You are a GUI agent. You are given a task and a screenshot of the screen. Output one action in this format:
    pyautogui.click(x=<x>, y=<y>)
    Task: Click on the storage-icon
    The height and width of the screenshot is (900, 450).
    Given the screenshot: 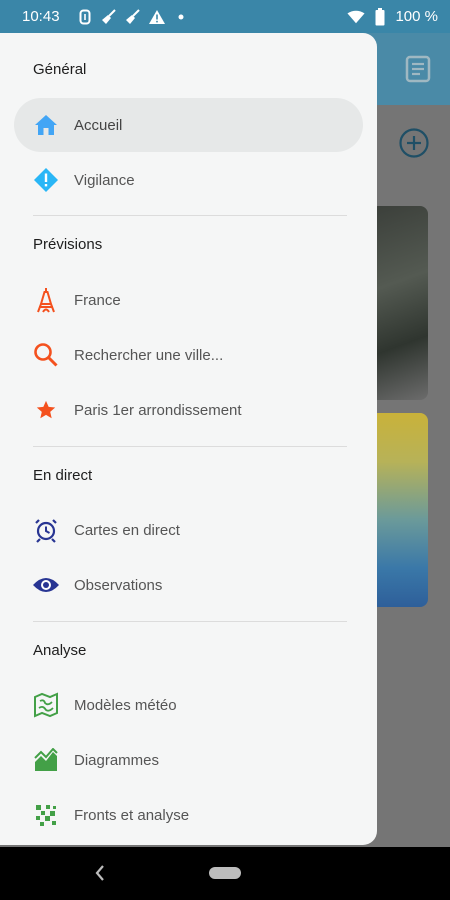 What is the action you would take?
    pyautogui.click(x=85, y=17)
    